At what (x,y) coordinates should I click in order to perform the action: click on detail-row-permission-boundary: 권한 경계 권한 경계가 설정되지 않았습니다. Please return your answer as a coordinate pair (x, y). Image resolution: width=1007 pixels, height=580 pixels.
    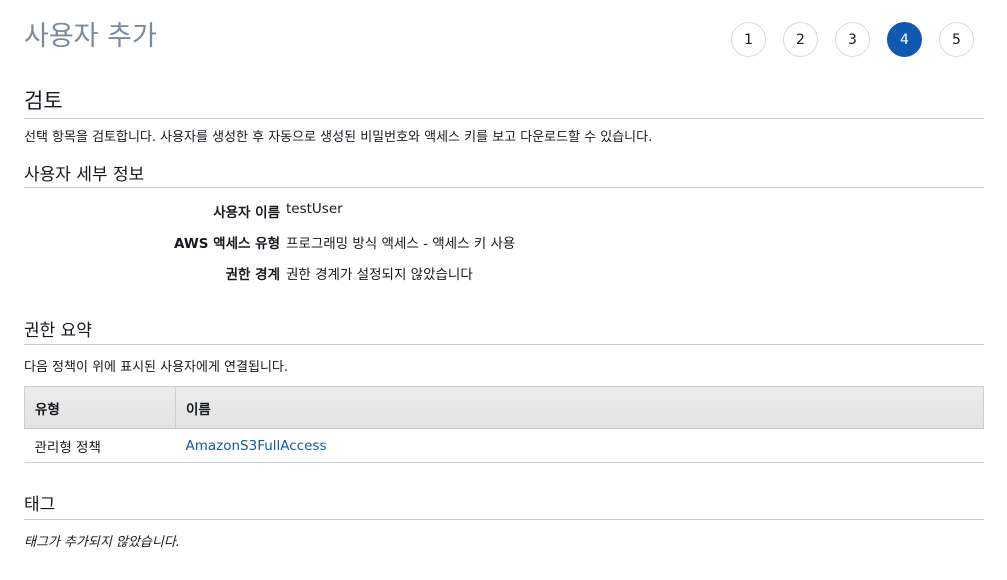
    Looking at the image, I should click on (324, 273).